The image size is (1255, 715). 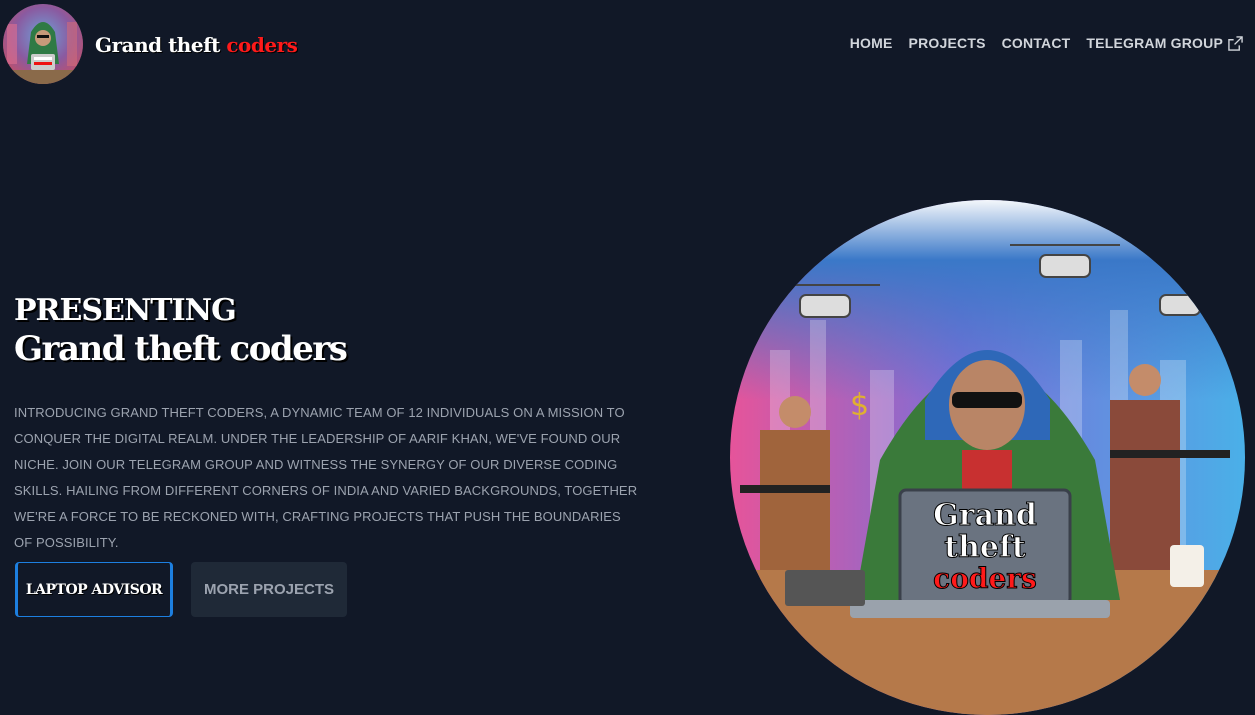 I want to click on laptop-text-coders: coders, so click(x=985, y=578).